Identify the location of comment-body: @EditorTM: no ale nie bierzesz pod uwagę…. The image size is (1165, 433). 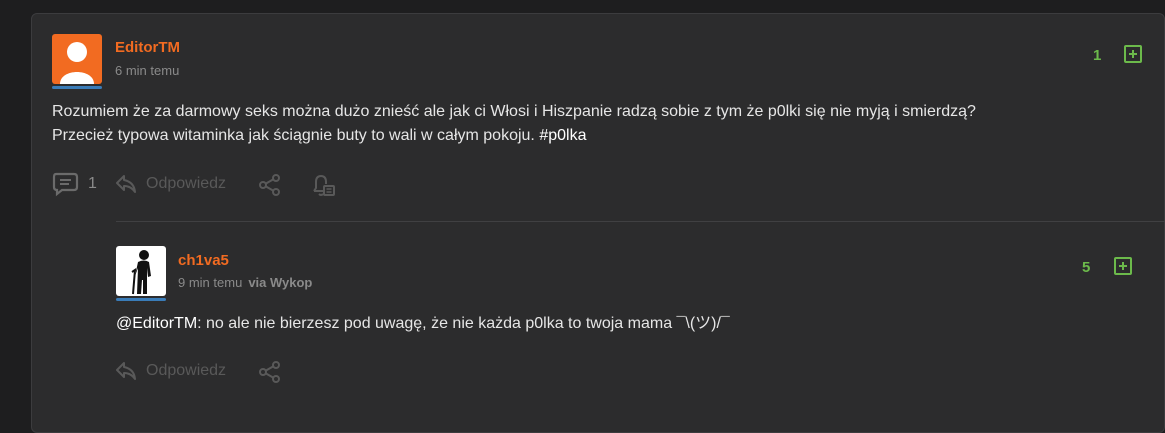
(636, 324).